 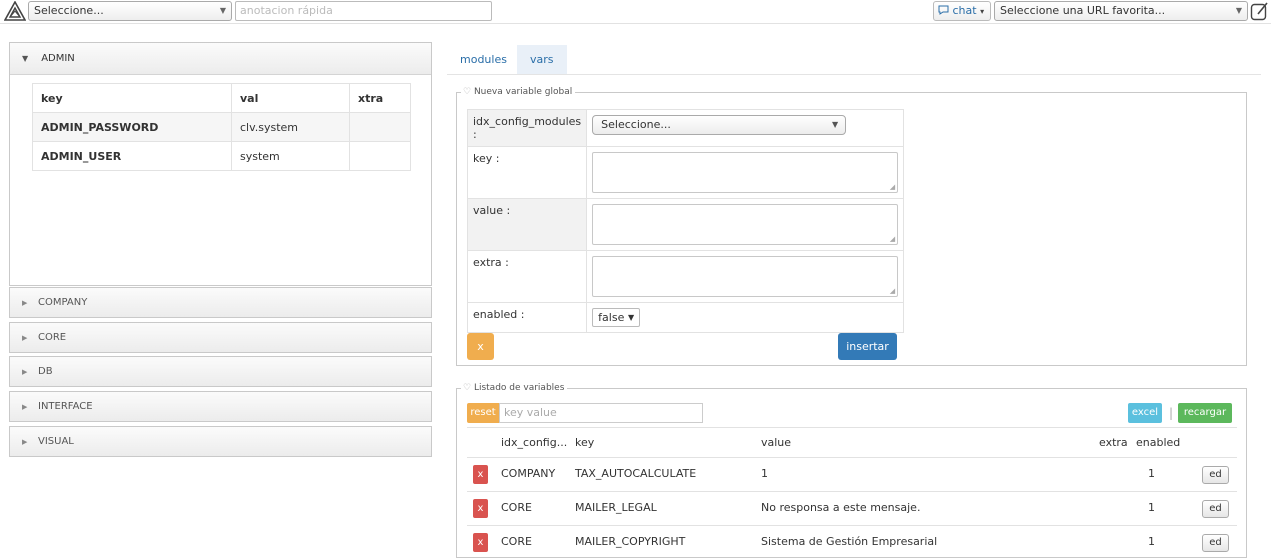 I want to click on cell-val: system, so click(x=290, y=156).